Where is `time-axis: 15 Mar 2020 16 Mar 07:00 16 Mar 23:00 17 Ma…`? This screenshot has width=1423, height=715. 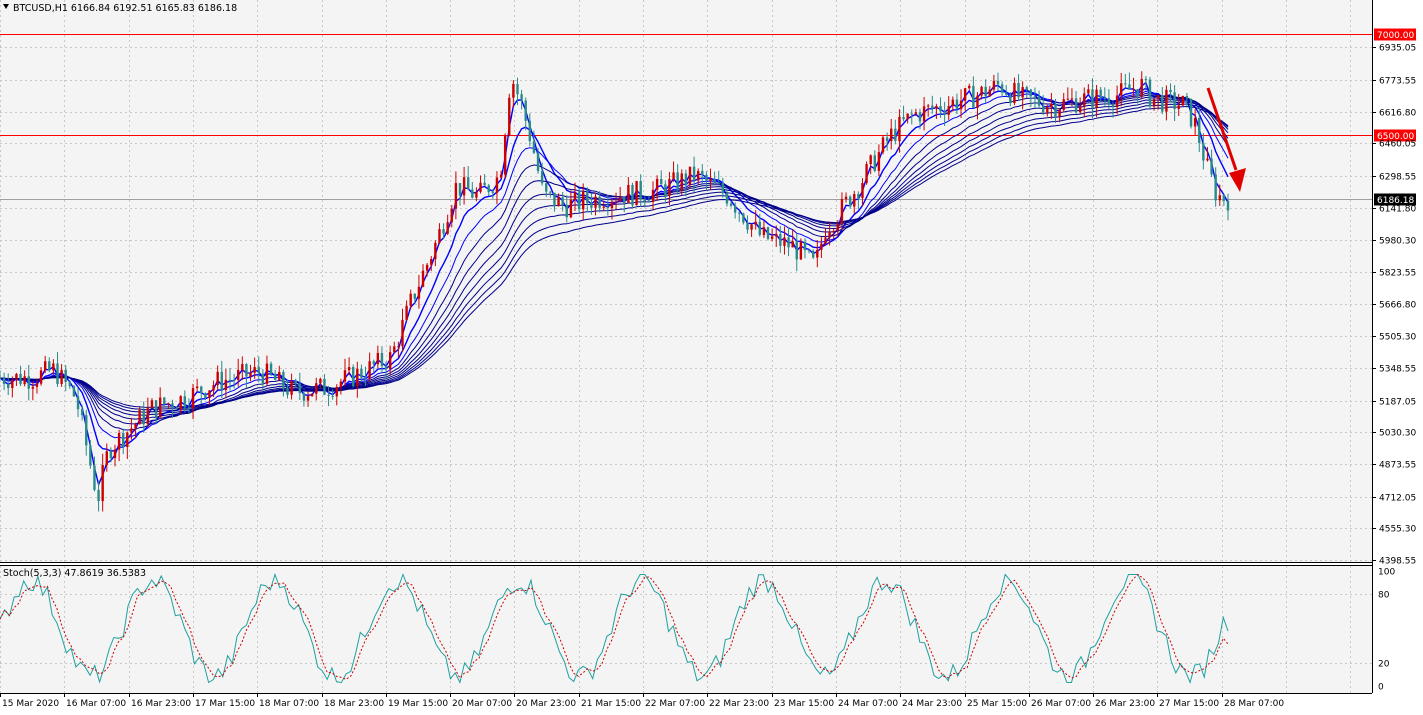
time-axis: 15 Mar 2020 16 Mar 07:00 16 Mar 23:00 17 Ma… is located at coordinates (642, 701).